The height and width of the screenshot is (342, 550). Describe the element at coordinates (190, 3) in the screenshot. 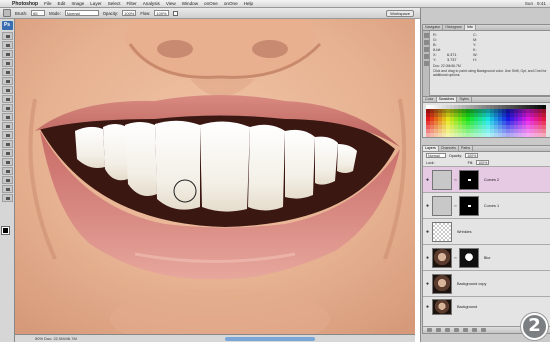

I see `menu-window: Window` at that location.